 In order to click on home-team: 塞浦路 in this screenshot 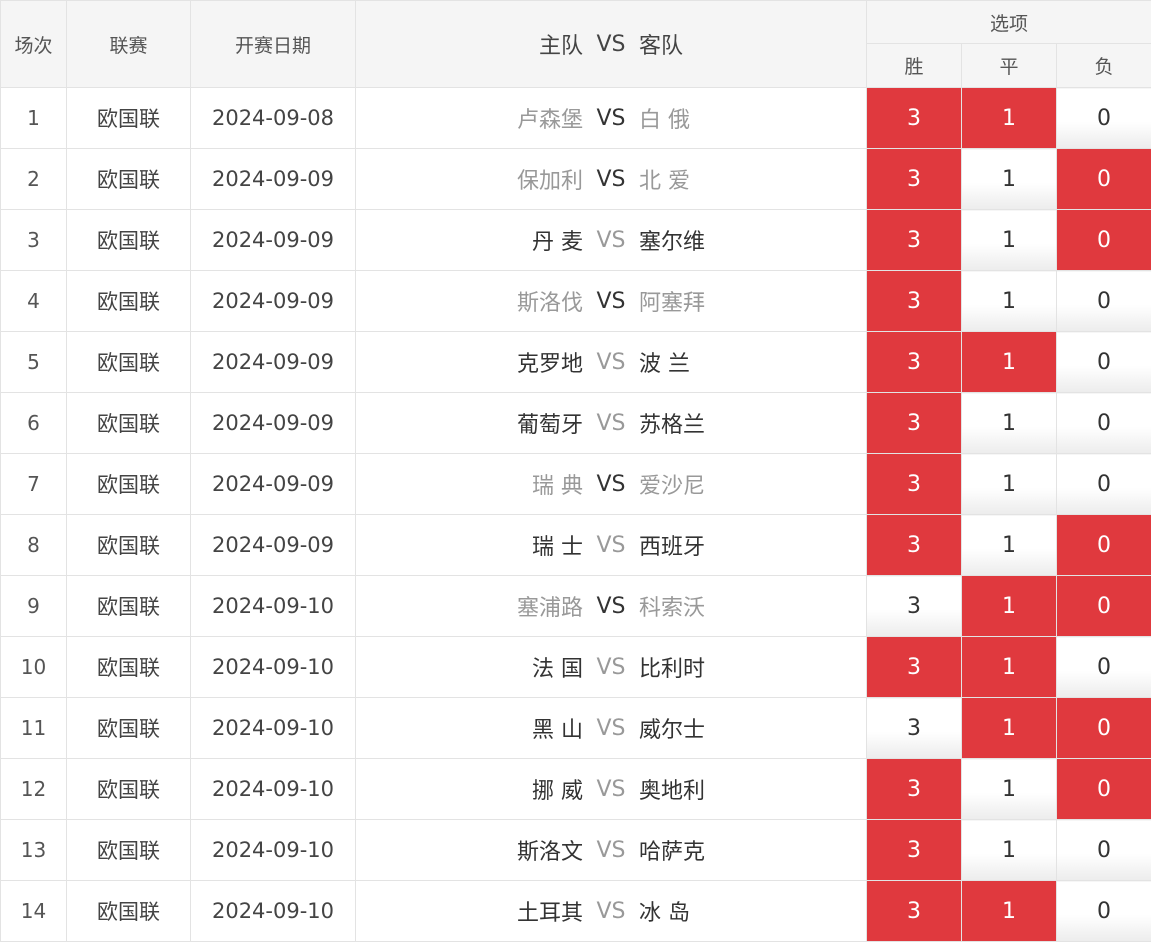, I will do `click(549, 608)`.